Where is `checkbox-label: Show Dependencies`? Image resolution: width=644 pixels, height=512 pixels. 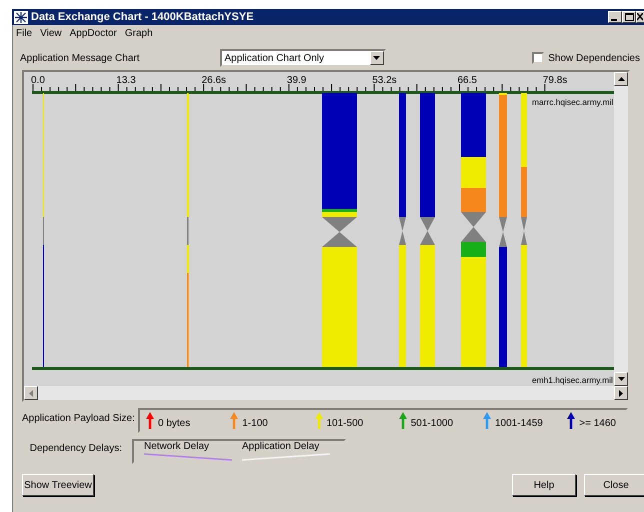 checkbox-label: Show Dependencies is located at coordinates (594, 59).